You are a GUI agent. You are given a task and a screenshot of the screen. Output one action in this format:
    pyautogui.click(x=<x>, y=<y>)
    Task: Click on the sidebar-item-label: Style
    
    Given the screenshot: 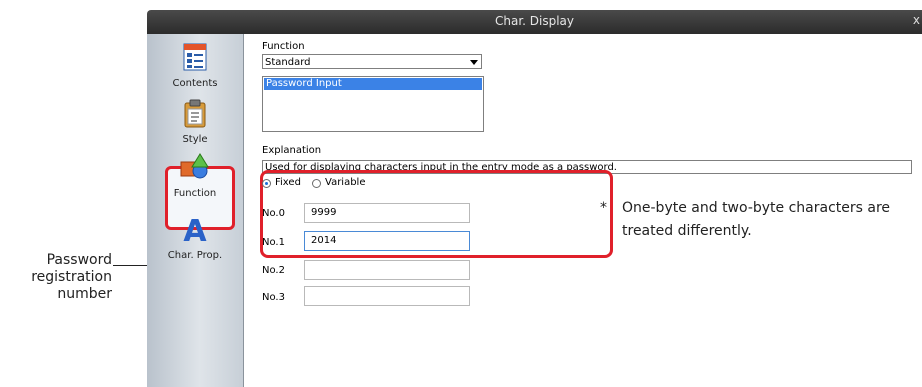 What is the action you would take?
    pyautogui.click(x=195, y=139)
    